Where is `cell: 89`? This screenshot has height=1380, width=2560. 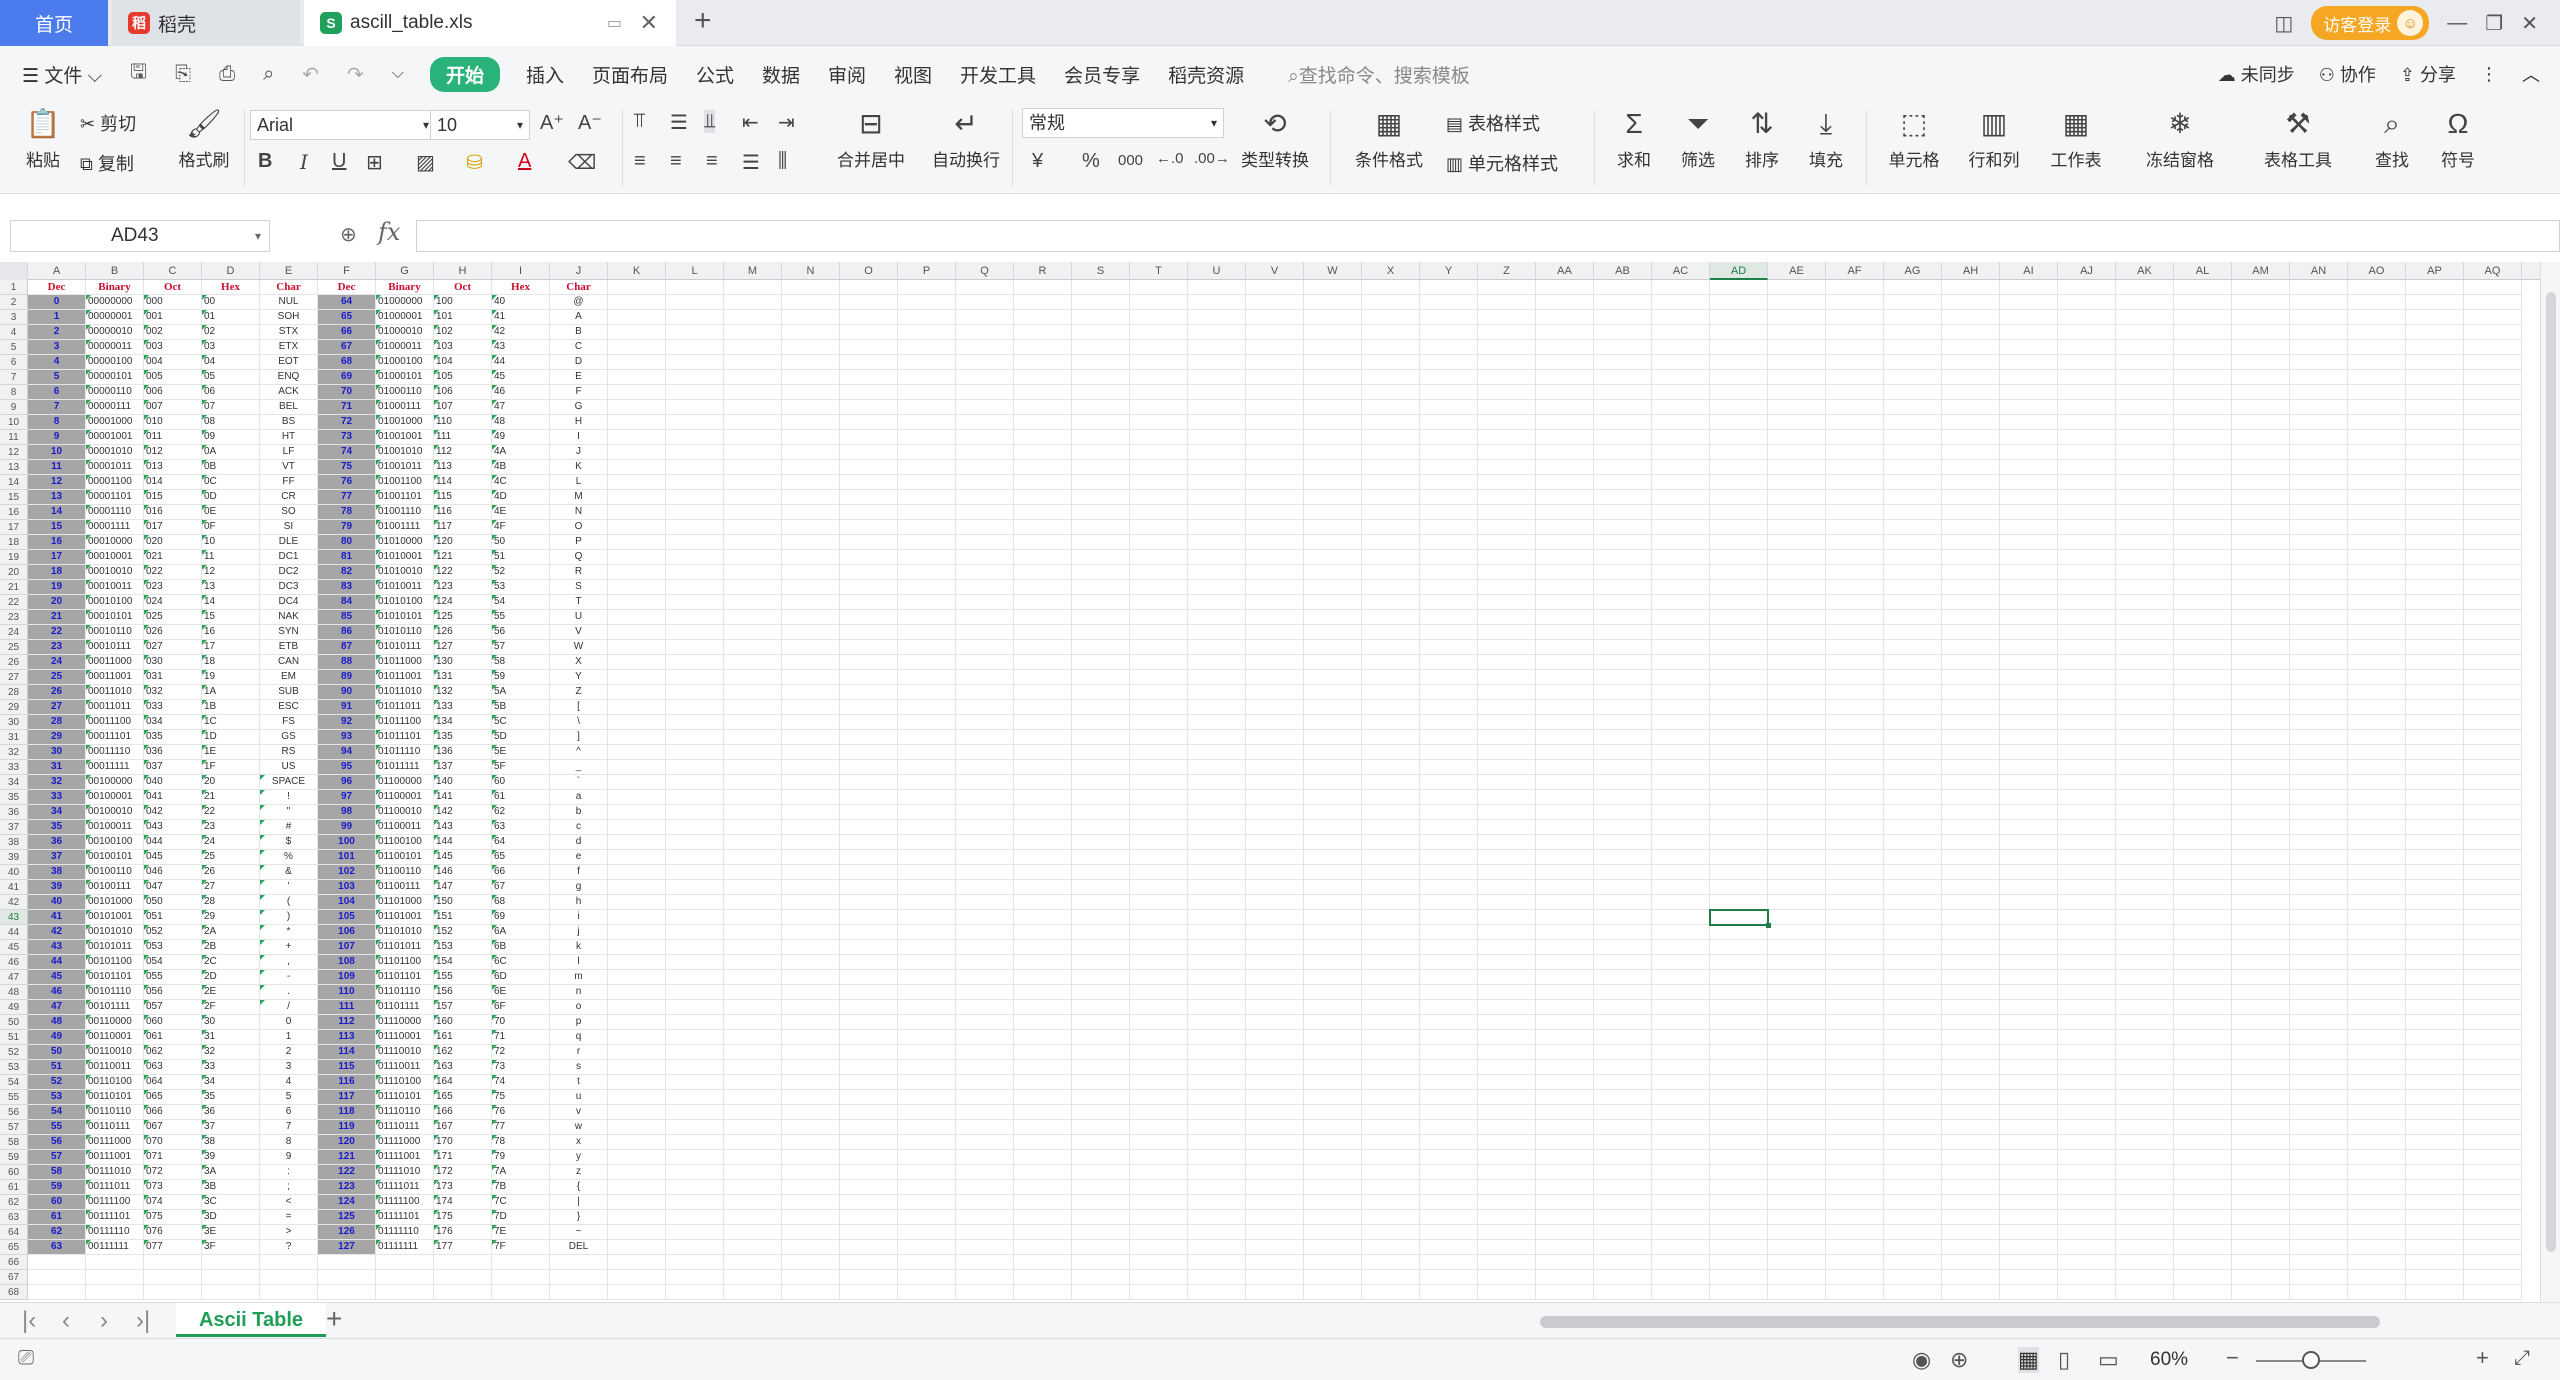 cell: 89 is located at coordinates (347, 677).